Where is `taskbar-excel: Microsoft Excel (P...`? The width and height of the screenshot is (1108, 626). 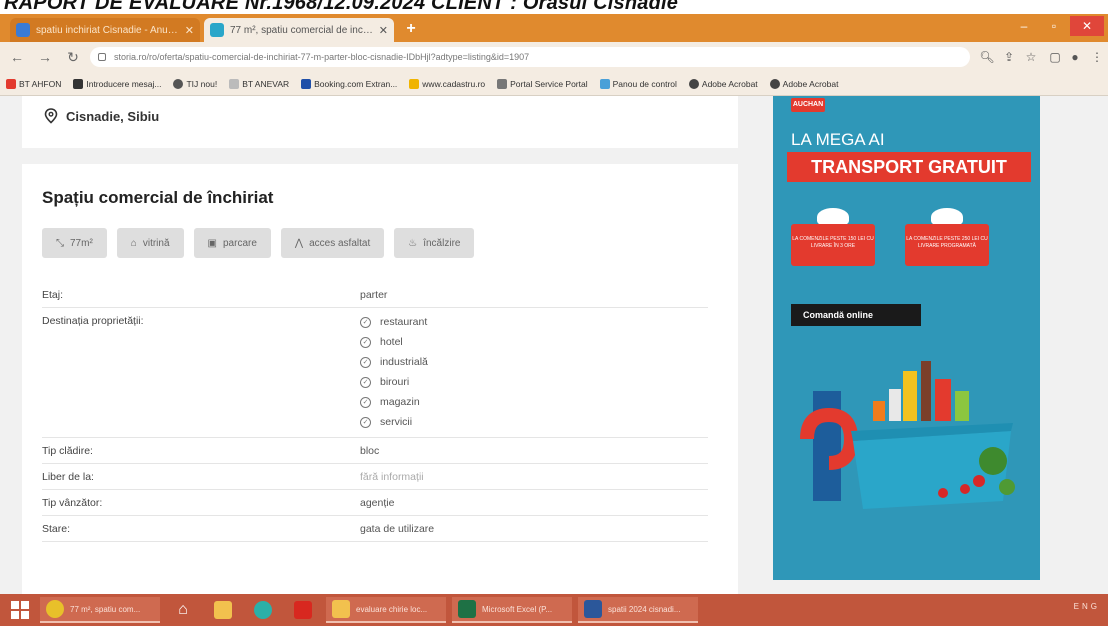 taskbar-excel: Microsoft Excel (P... is located at coordinates (512, 610).